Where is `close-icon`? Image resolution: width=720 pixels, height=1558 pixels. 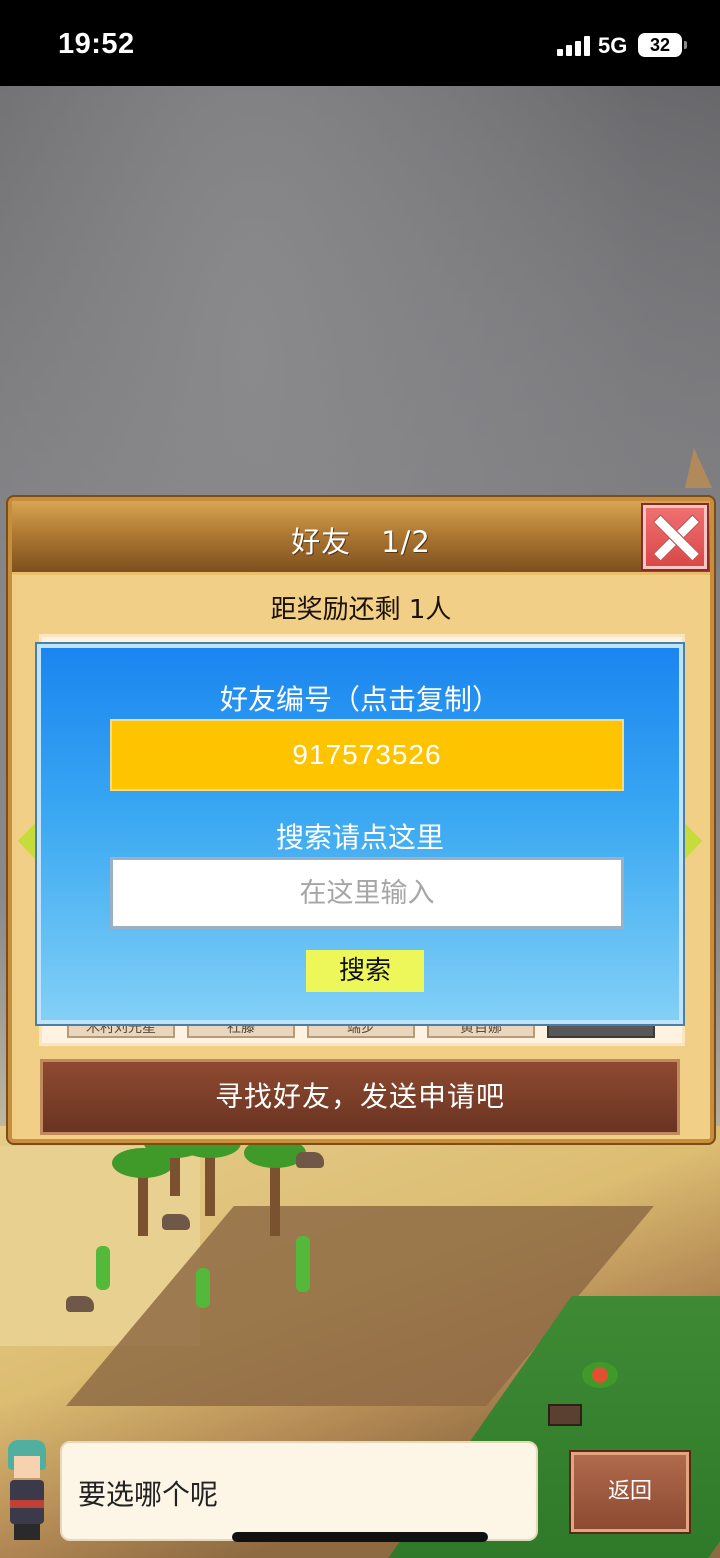
close-icon is located at coordinates (675, 537).